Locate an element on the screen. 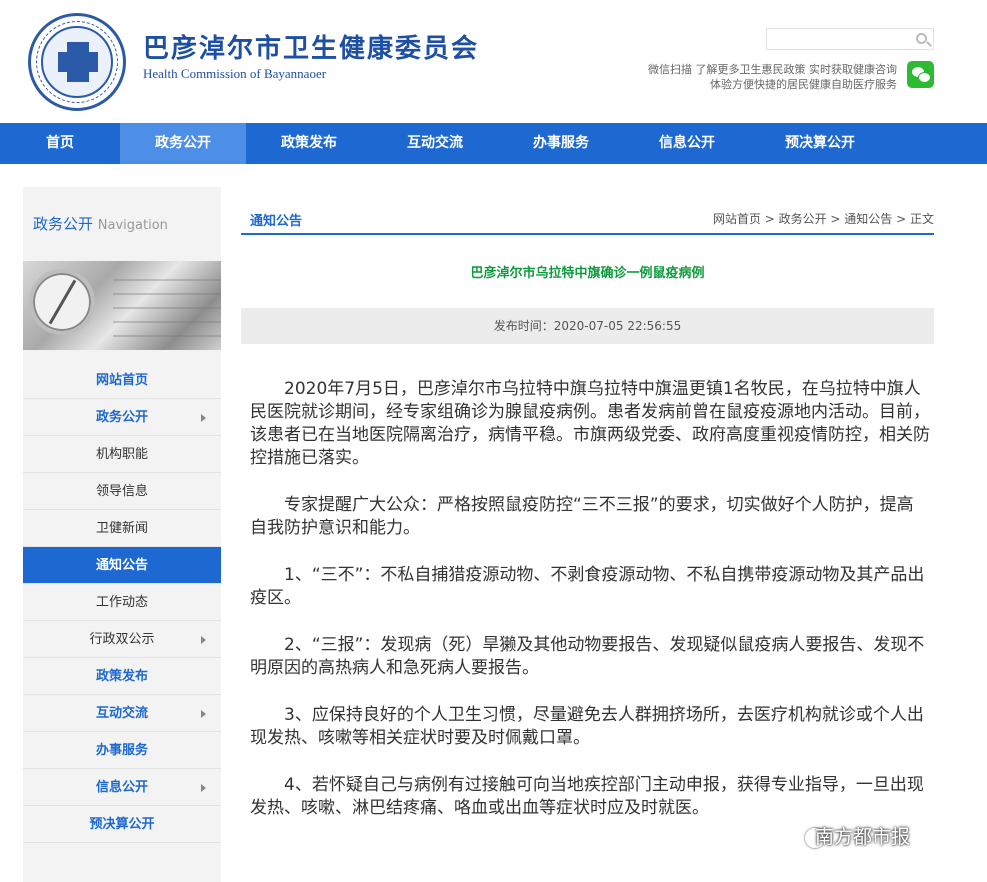 The width and height of the screenshot is (987, 882). compass-image is located at coordinates (62, 302).